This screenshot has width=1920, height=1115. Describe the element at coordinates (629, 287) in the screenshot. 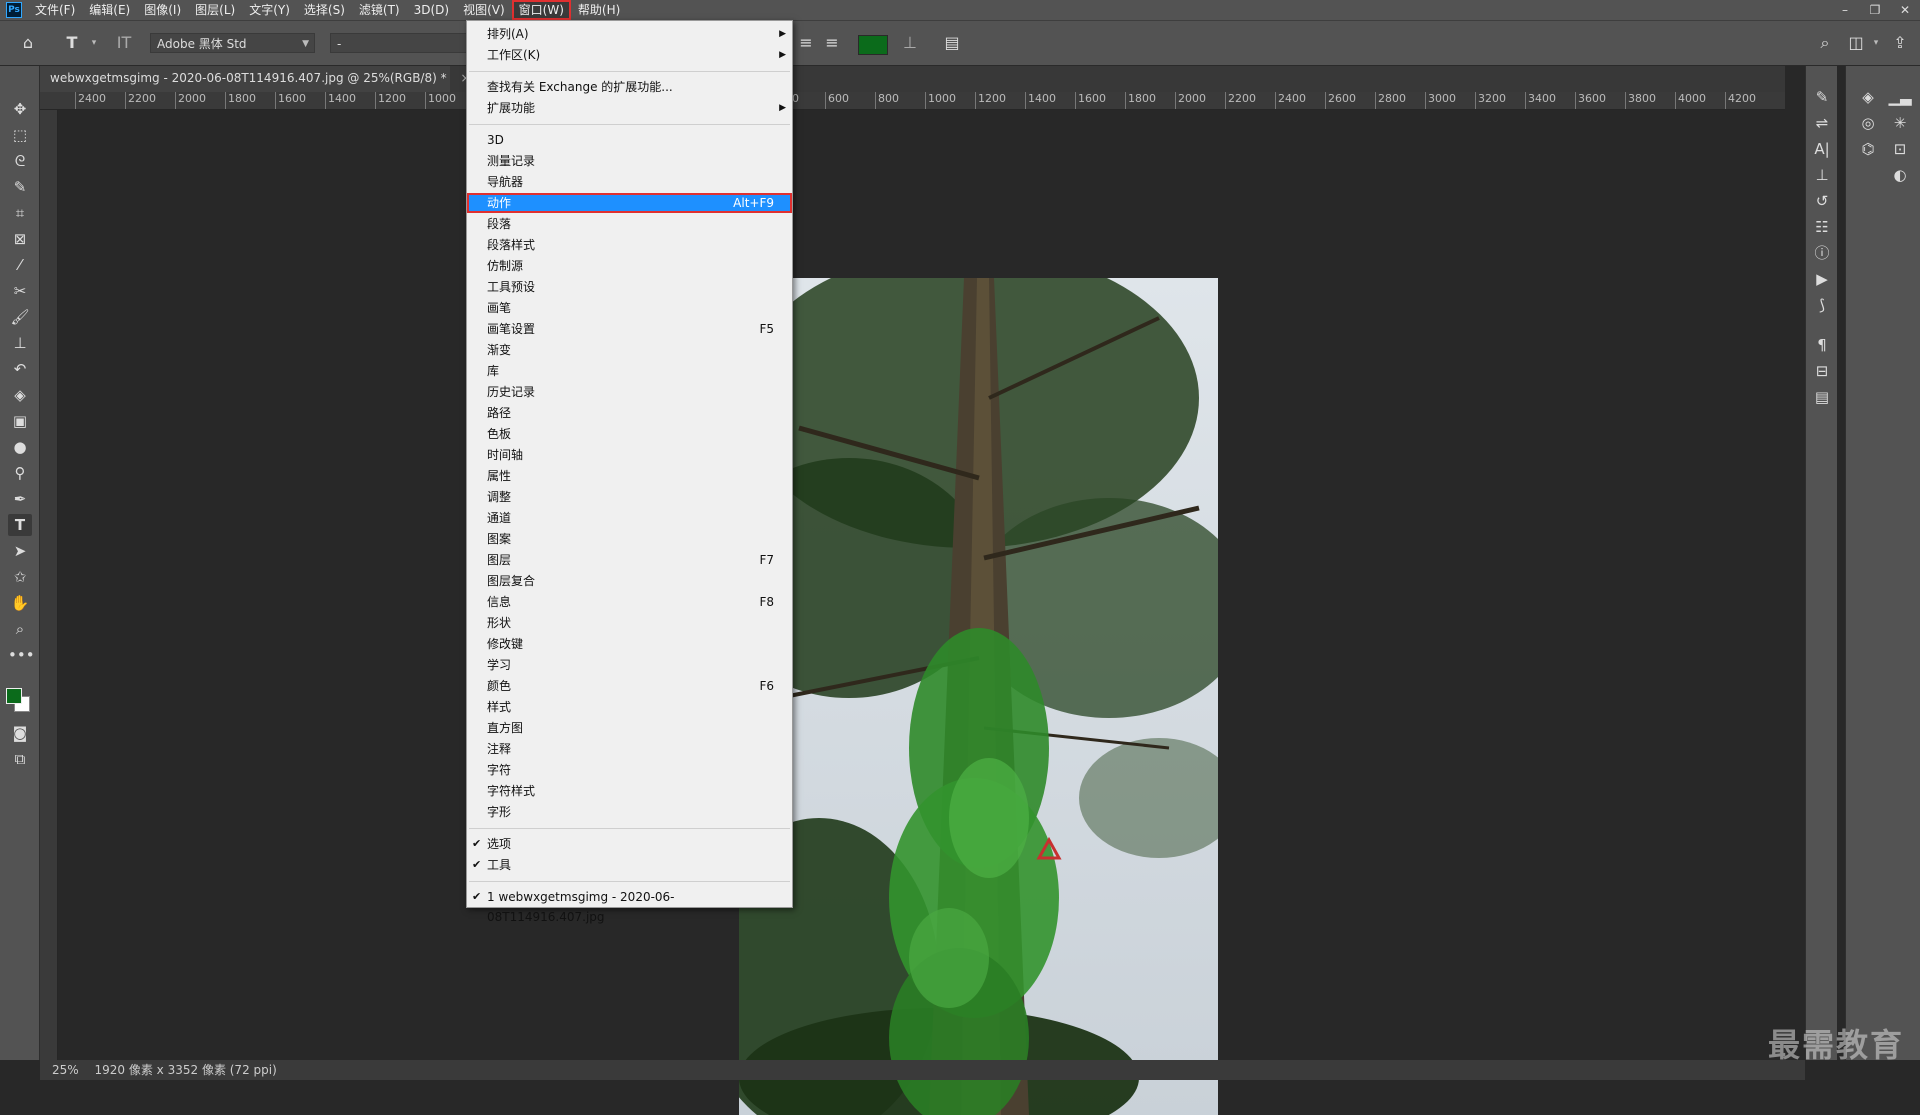

I see `window-menu-item: 工具预设` at that location.